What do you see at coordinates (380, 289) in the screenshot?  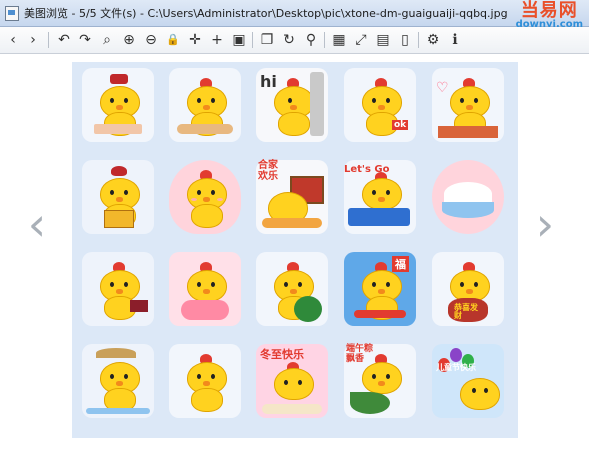 I see `sticker-chick-scooter: 福` at bounding box center [380, 289].